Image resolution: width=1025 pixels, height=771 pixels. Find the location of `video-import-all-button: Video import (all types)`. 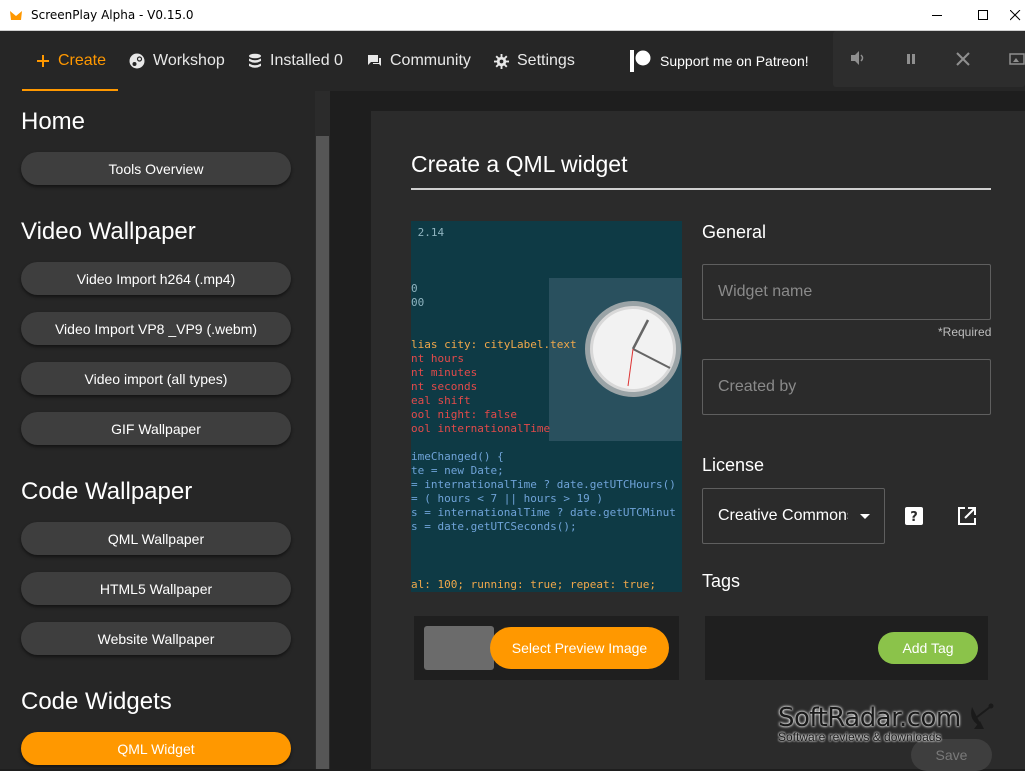

video-import-all-button: Video import (all types) is located at coordinates (156, 378).